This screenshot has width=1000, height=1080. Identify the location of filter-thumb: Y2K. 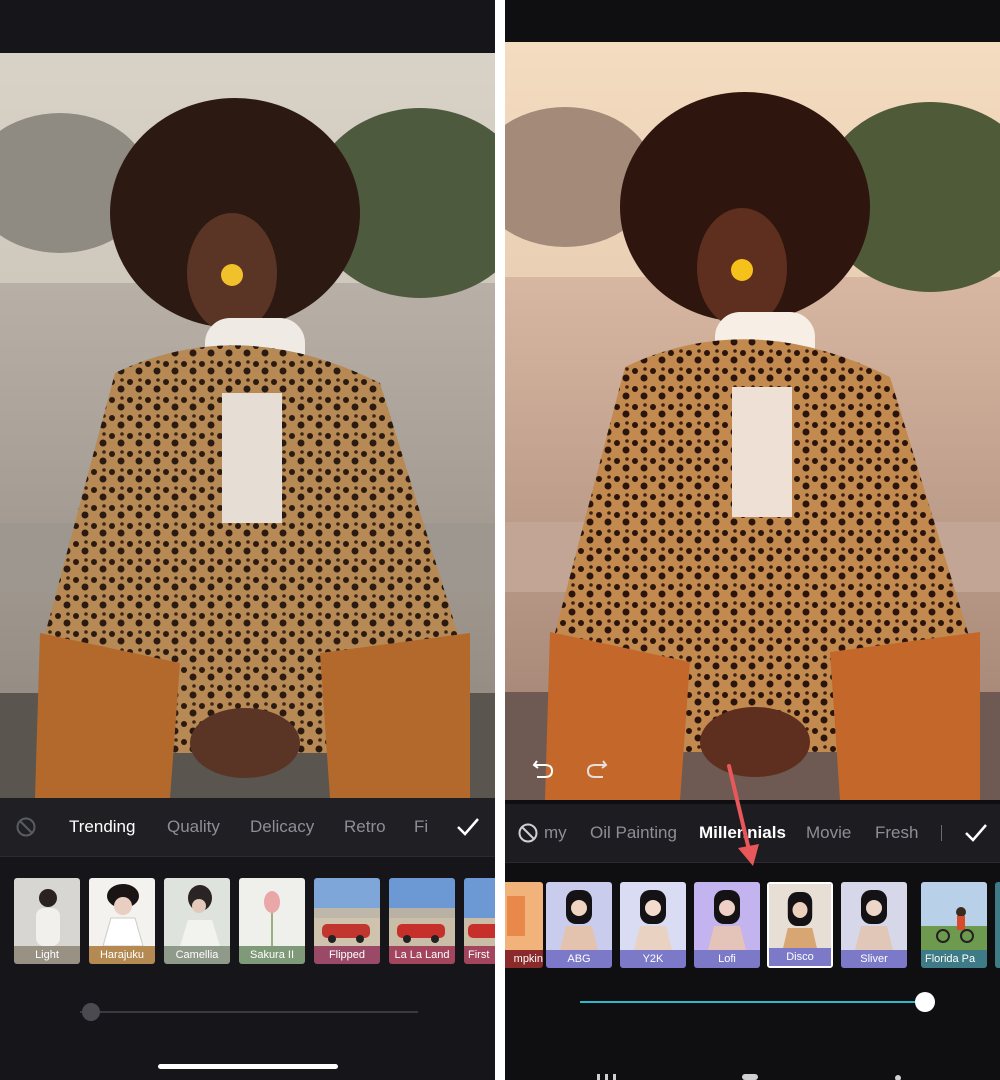
(653, 925).